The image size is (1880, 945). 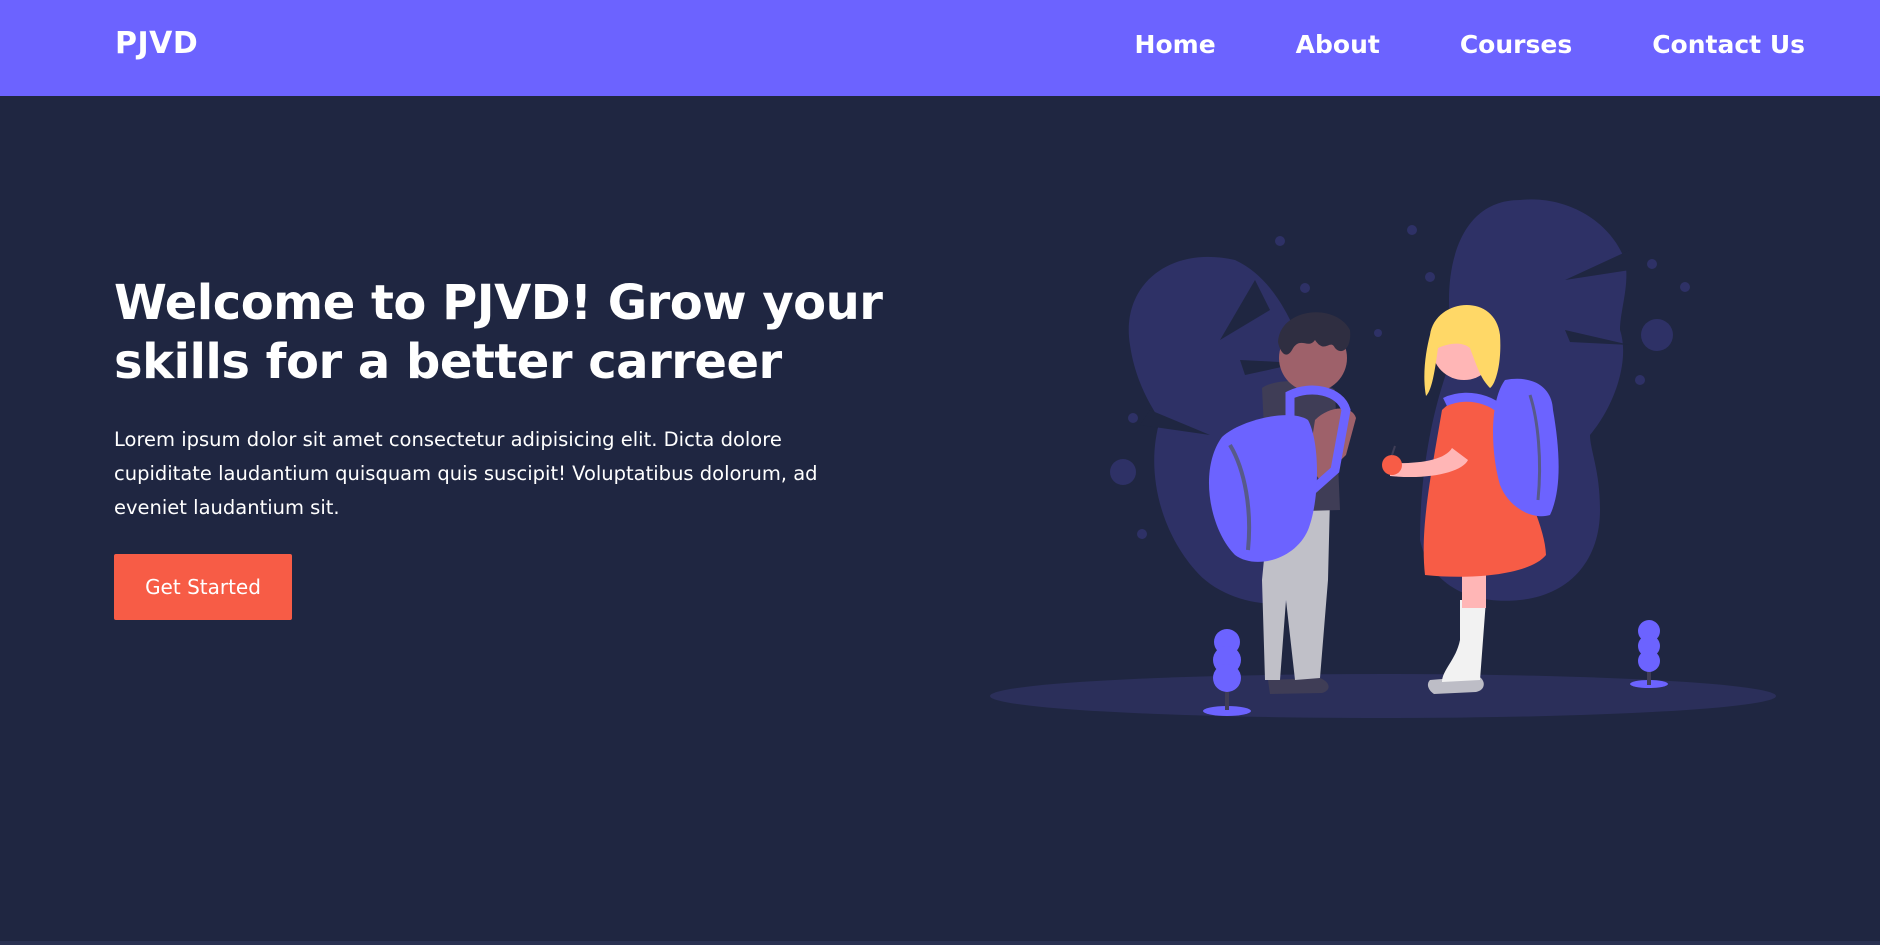 What do you see at coordinates (1175, 44) in the screenshot?
I see `nav-link-home: Home` at bounding box center [1175, 44].